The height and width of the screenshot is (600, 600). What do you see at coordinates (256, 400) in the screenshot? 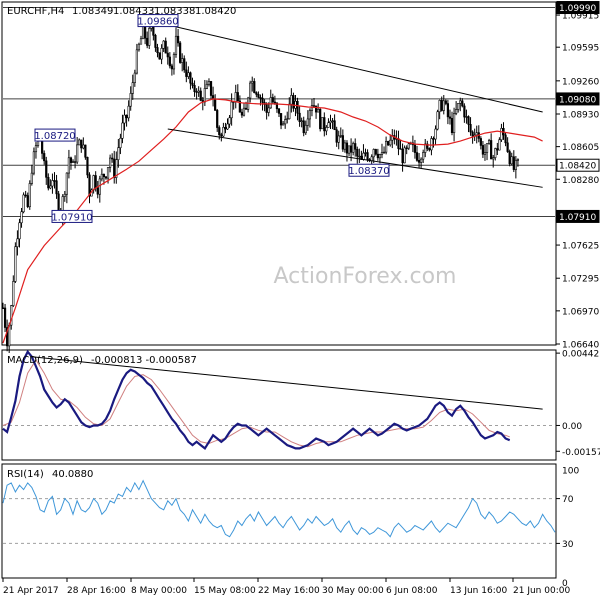
I see `macd-line` at bounding box center [256, 400].